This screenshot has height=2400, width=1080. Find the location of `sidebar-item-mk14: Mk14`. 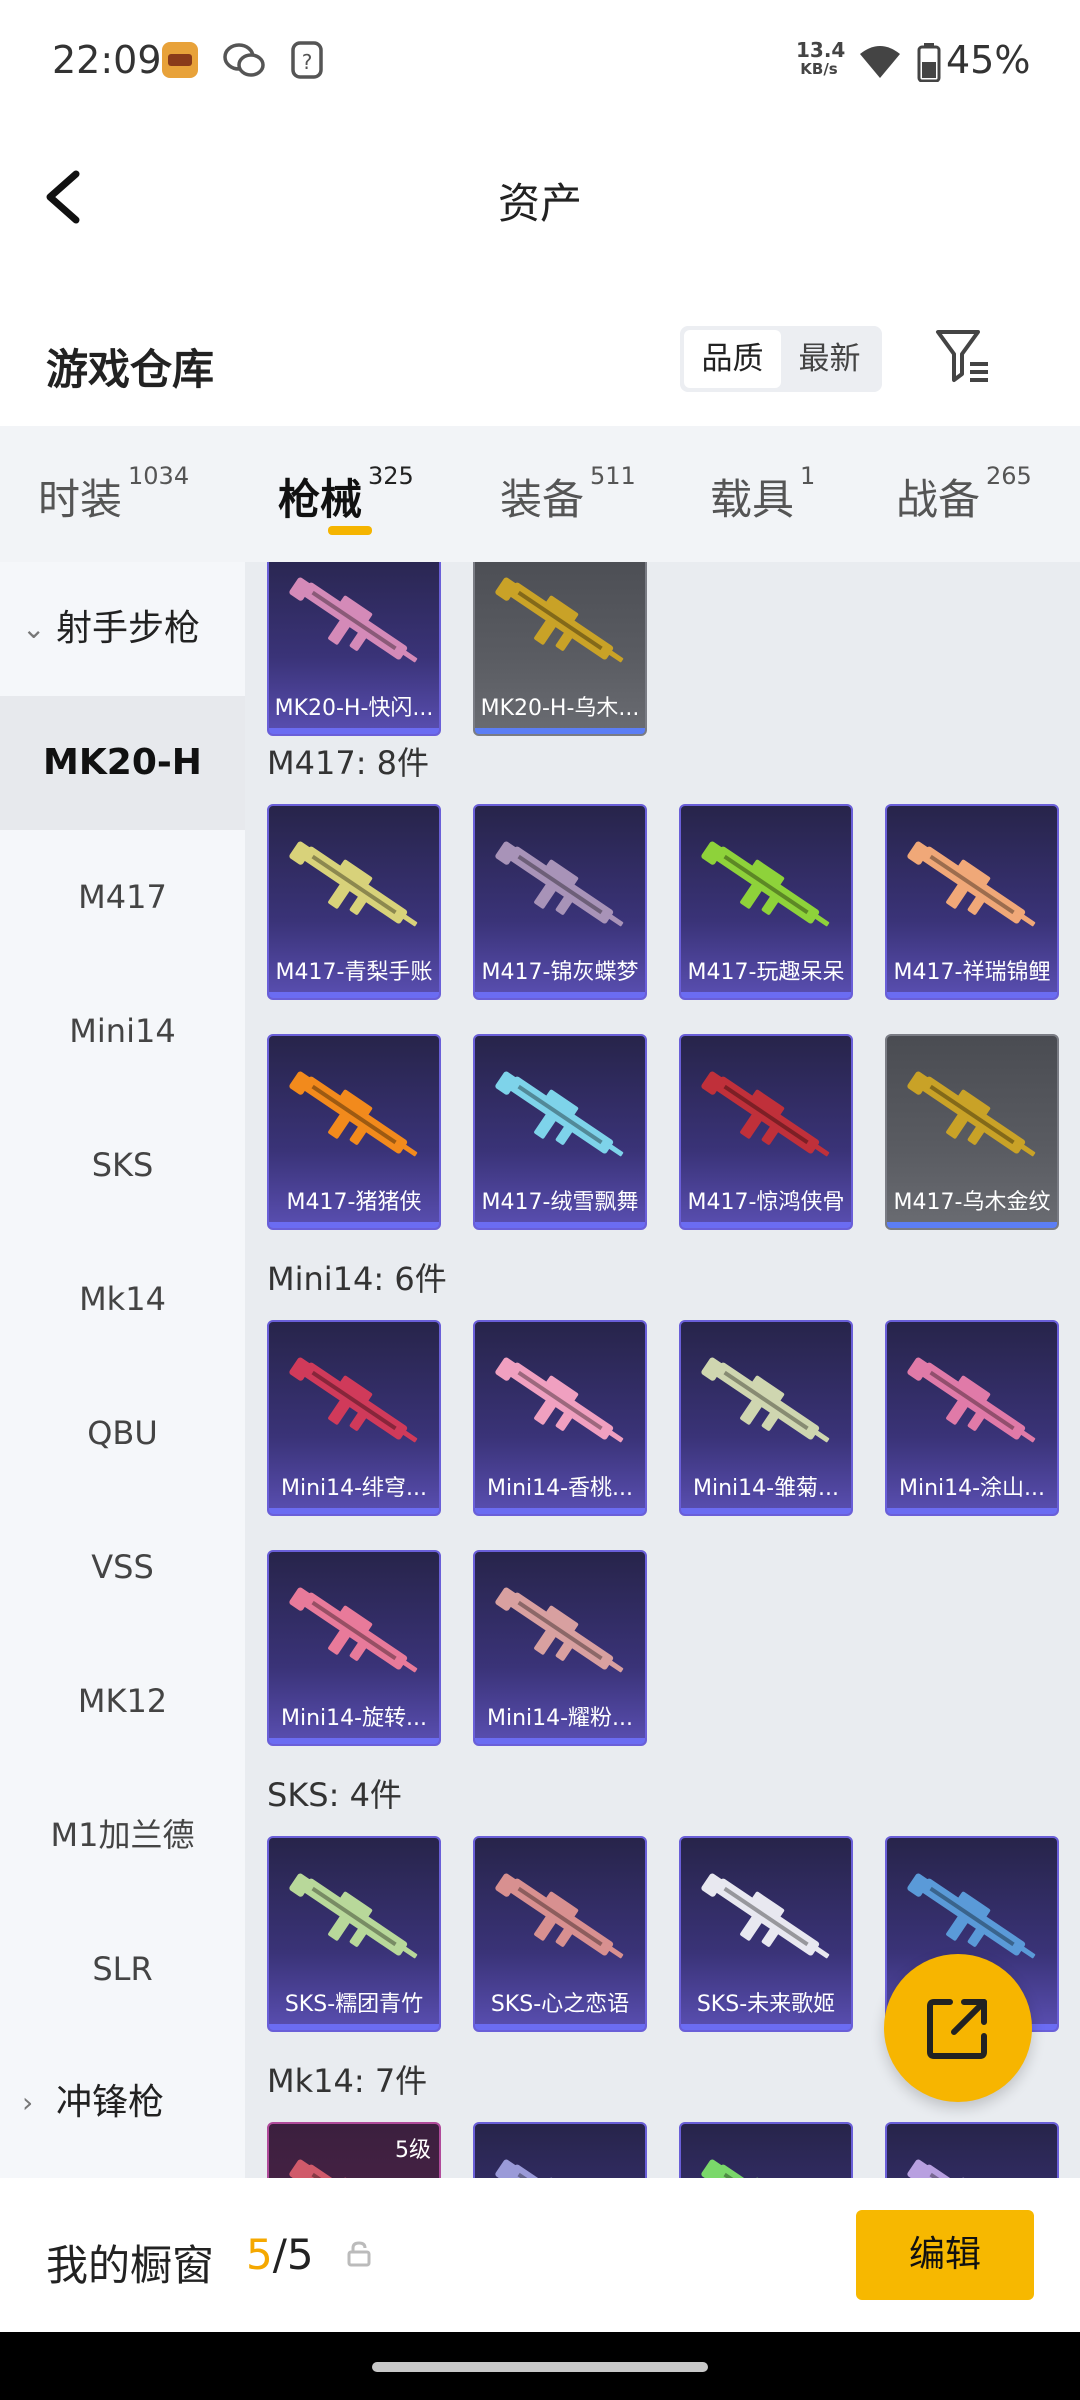

sidebar-item-mk14: Mk14 is located at coordinates (122, 1299).